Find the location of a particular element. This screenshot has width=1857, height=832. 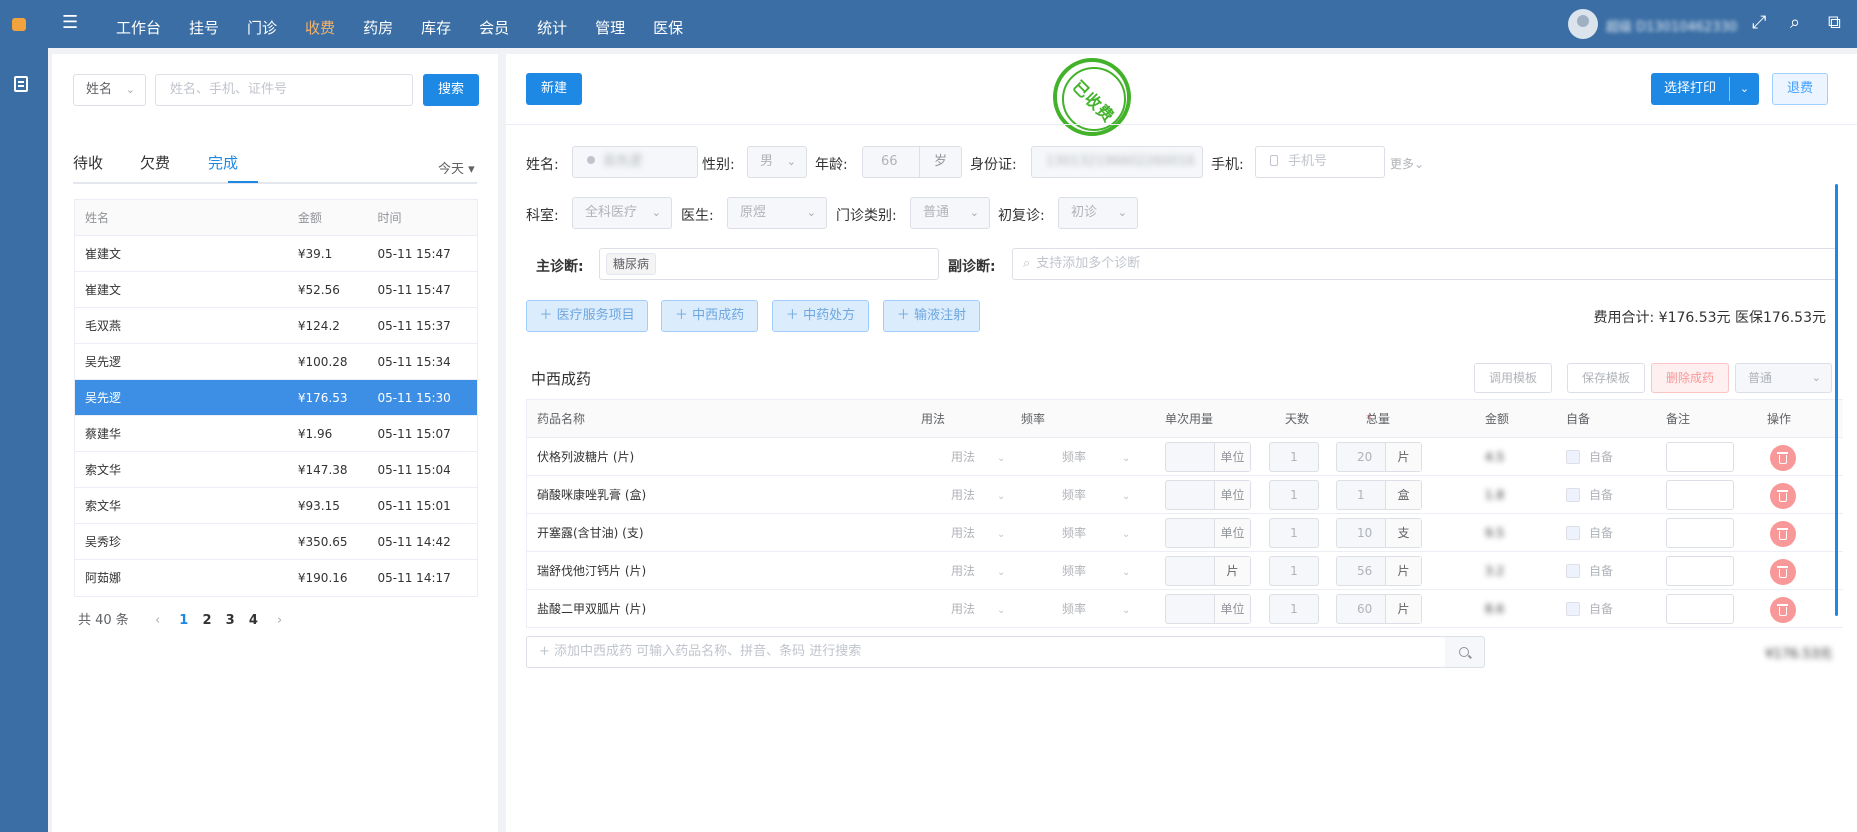

usage-placeholder: 用法 is located at coordinates (963, 571).